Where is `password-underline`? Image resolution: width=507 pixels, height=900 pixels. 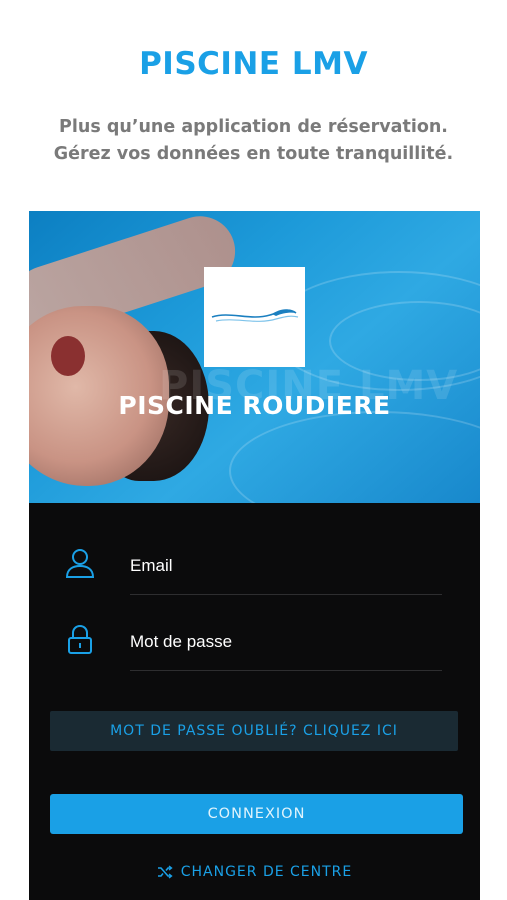
password-underline is located at coordinates (286, 670).